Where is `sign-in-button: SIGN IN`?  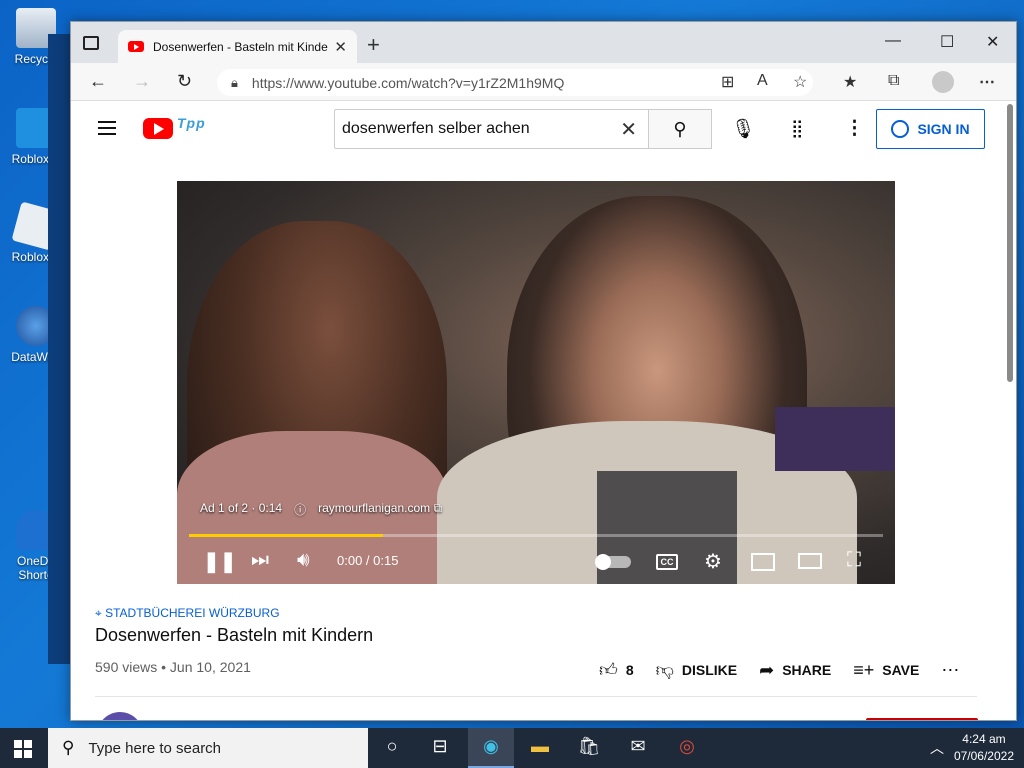
sign-in-button: SIGN IN is located at coordinates (930, 129).